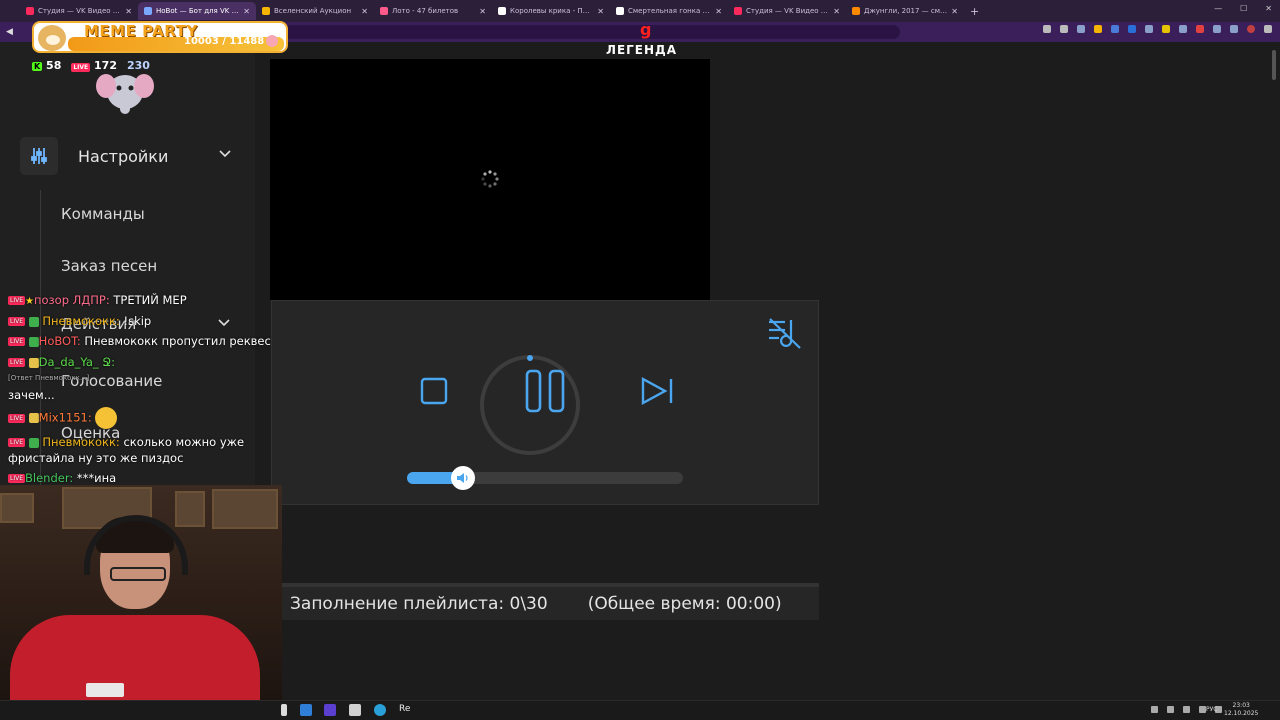 Image resolution: width=1280 pixels, height=720 pixels. I want to click on settings-label: Настройки, so click(123, 156).